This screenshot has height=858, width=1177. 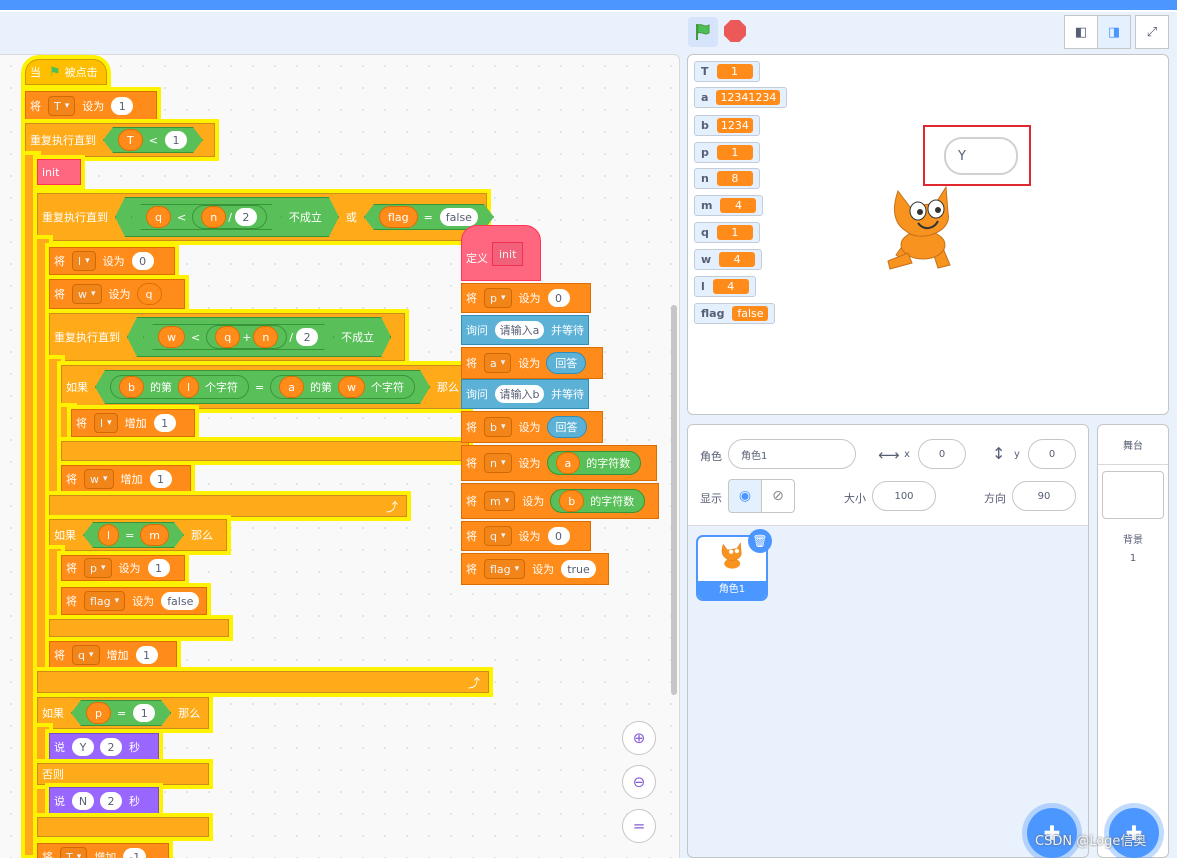 What do you see at coordinates (535, 569) in the screenshot?
I see `define-set-flag-block: 将 flag 设为 true` at bounding box center [535, 569].